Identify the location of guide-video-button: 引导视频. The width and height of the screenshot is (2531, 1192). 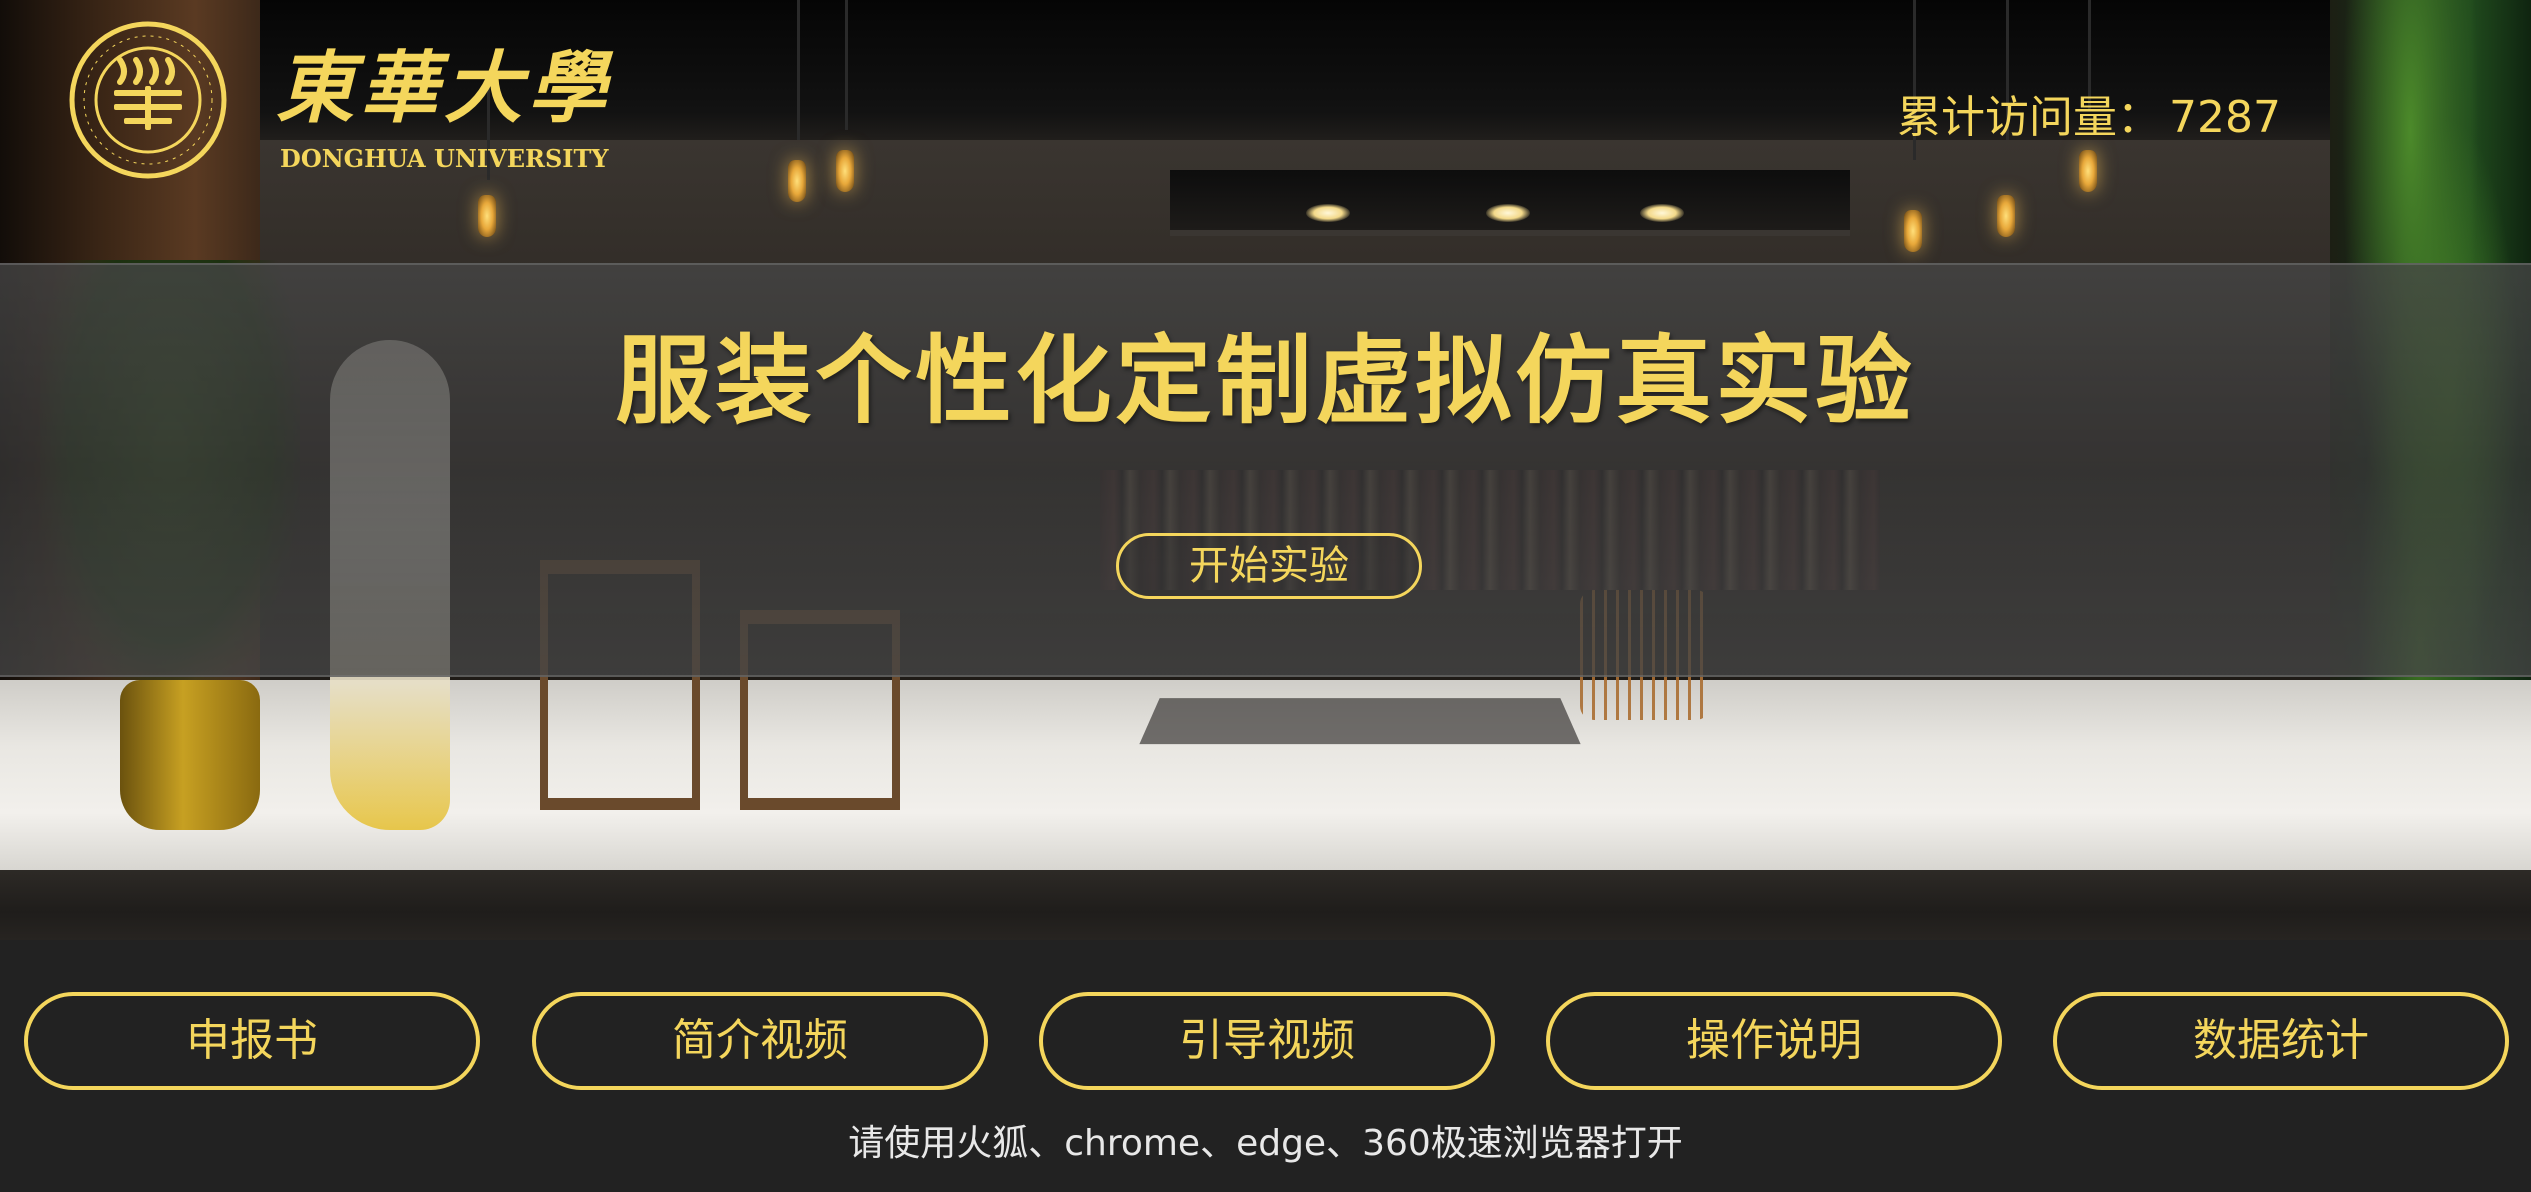
(1267, 1041).